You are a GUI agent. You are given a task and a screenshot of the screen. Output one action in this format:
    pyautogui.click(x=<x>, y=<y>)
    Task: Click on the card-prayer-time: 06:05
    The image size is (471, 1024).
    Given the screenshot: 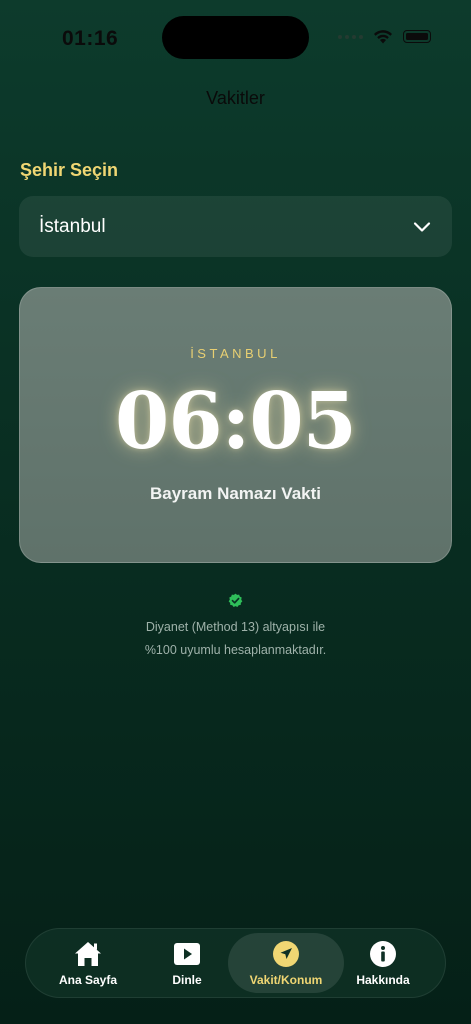 What is the action you would take?
    pyautogui.click(x=236, y=421)
    